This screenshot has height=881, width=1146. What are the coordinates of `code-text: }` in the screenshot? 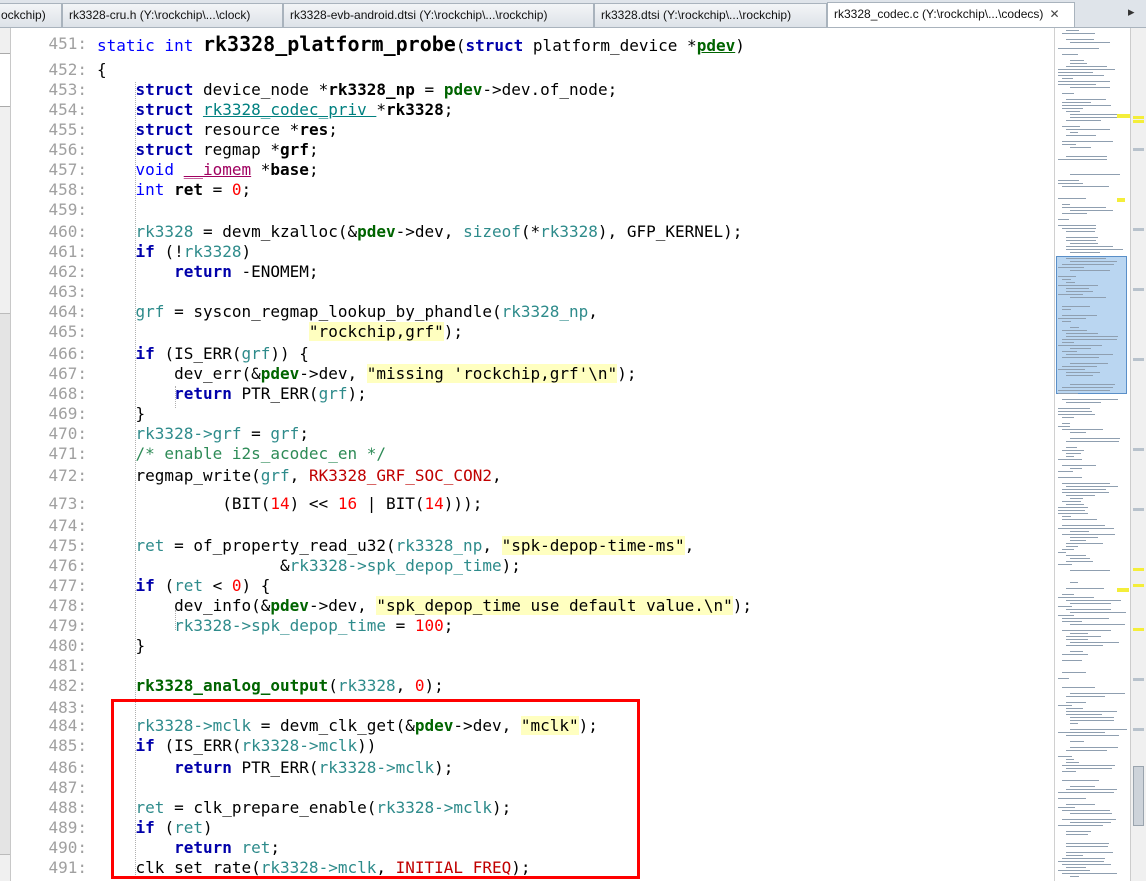 It's located at (121, 414).